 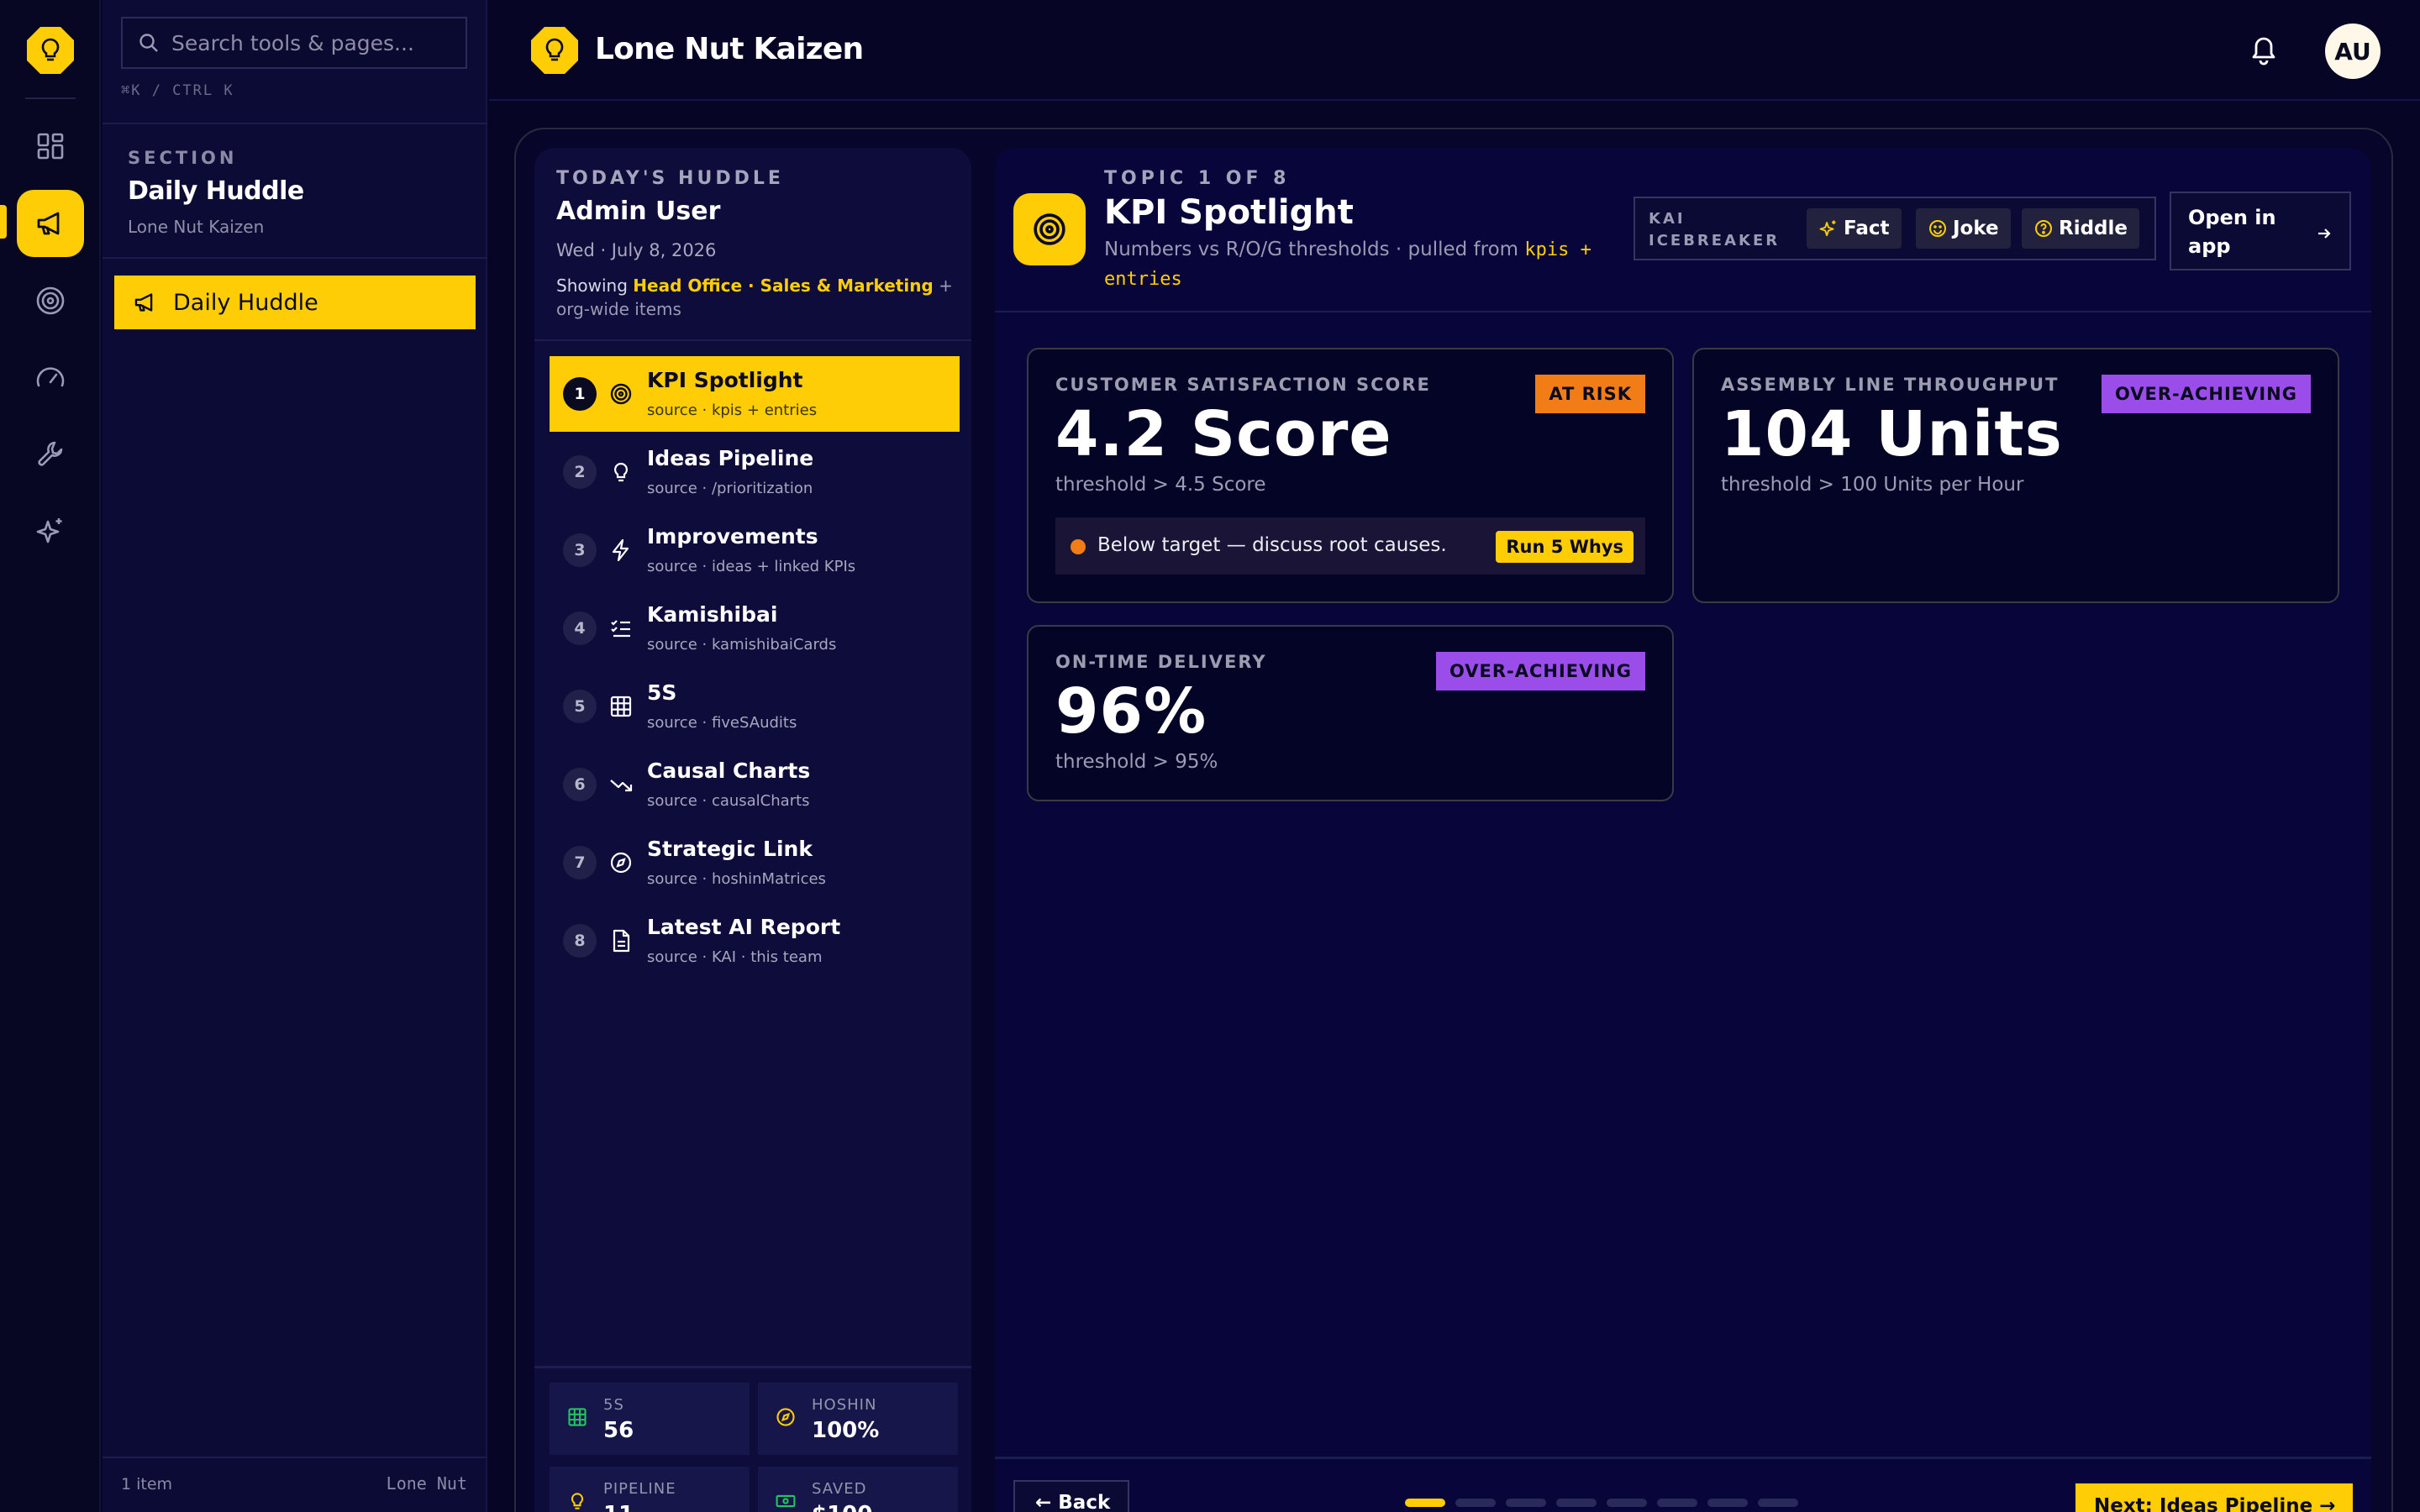 What do you see at coordinates (1224, 434) in the screenshot?
I see `kpi-value: 4.2 Score` at bounding box center [1224, 434].